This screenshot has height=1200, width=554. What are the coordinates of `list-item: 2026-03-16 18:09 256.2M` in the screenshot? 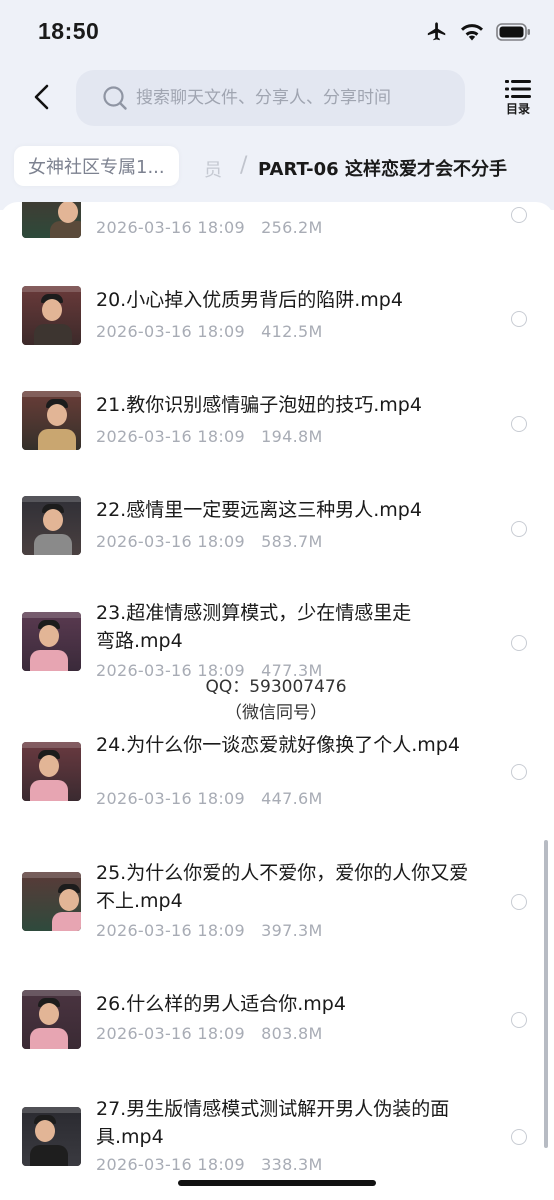 It's located at (277, 222).